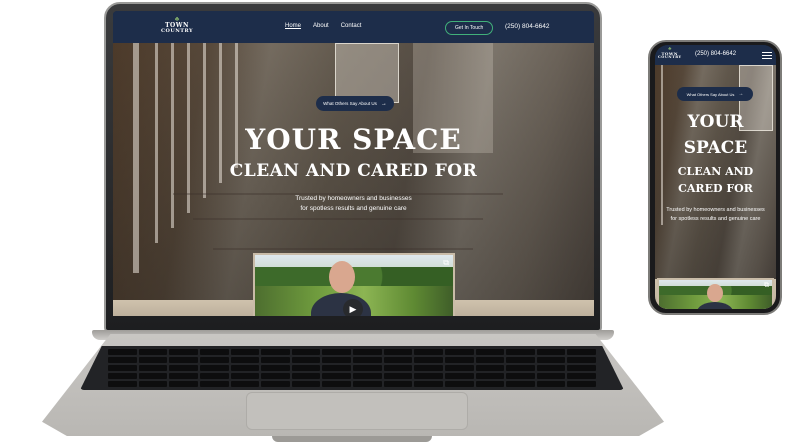 The image size is (788, 448). I want to click on nav-contact-link: Contact, so click(351, 26).